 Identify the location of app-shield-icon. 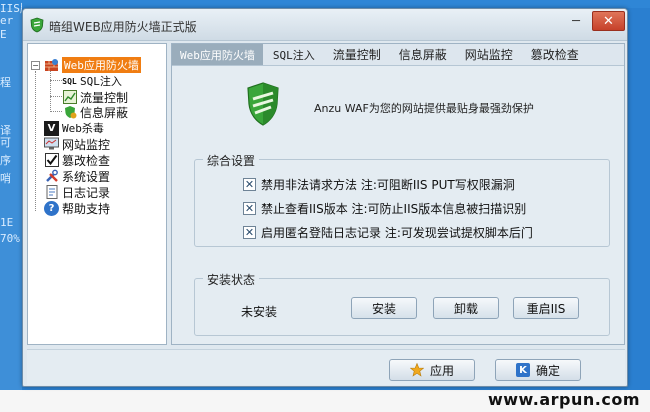
(37, 25).